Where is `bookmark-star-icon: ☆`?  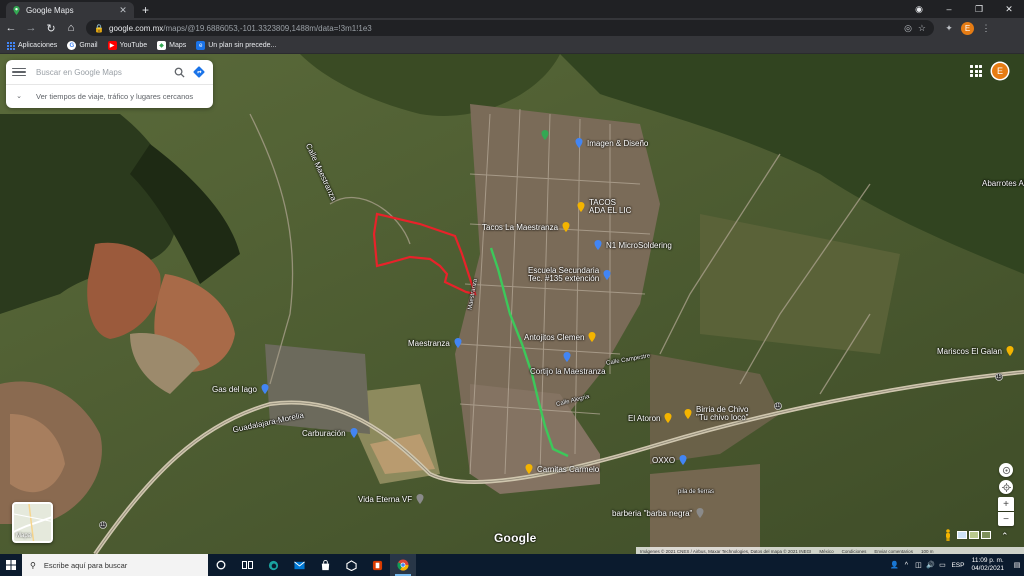
bookmark-star-icon: ☆ is located at coordinates (922, 28).